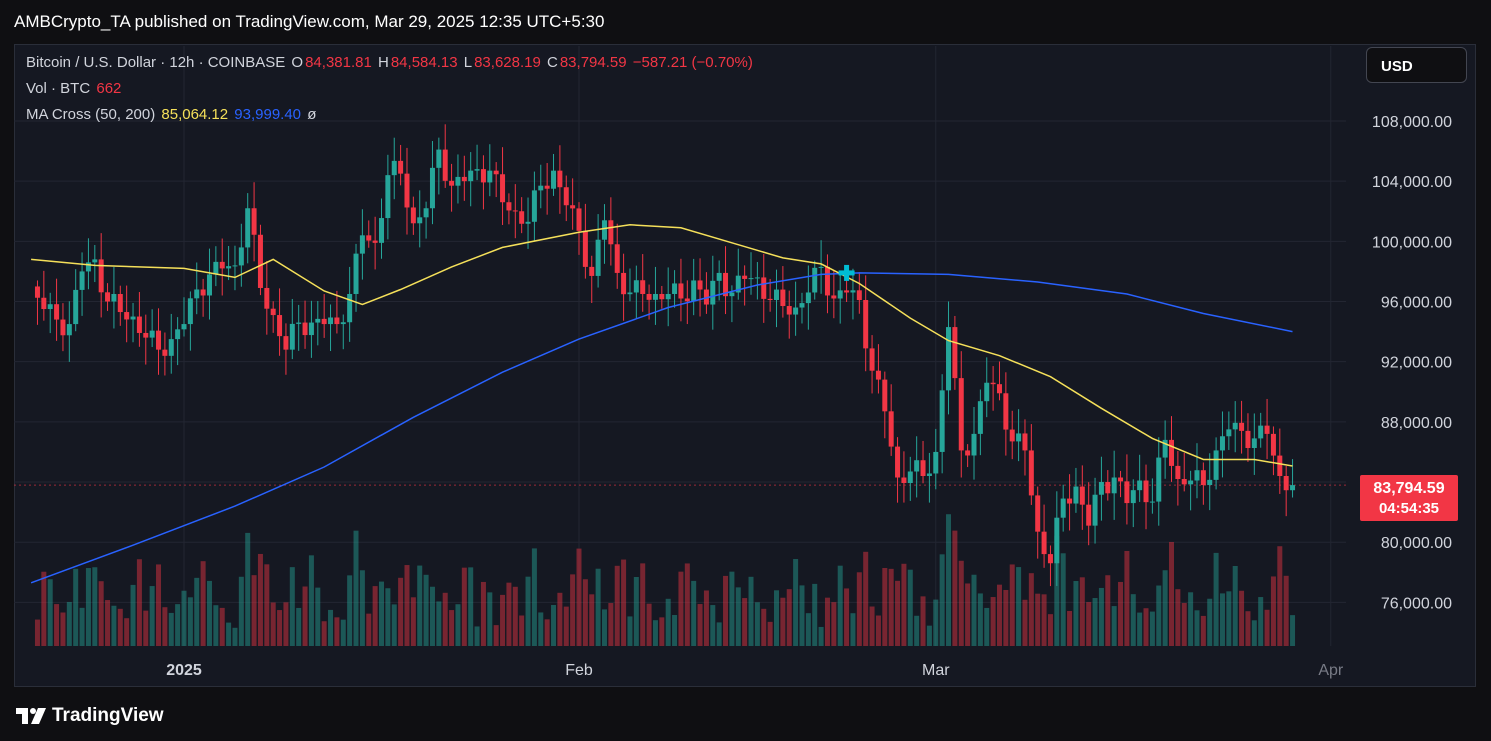  Describe the element at coordinates (1409, 498) in the screenshot. I see `last-price-tag: 83,794.59 04:54:35` at that location.